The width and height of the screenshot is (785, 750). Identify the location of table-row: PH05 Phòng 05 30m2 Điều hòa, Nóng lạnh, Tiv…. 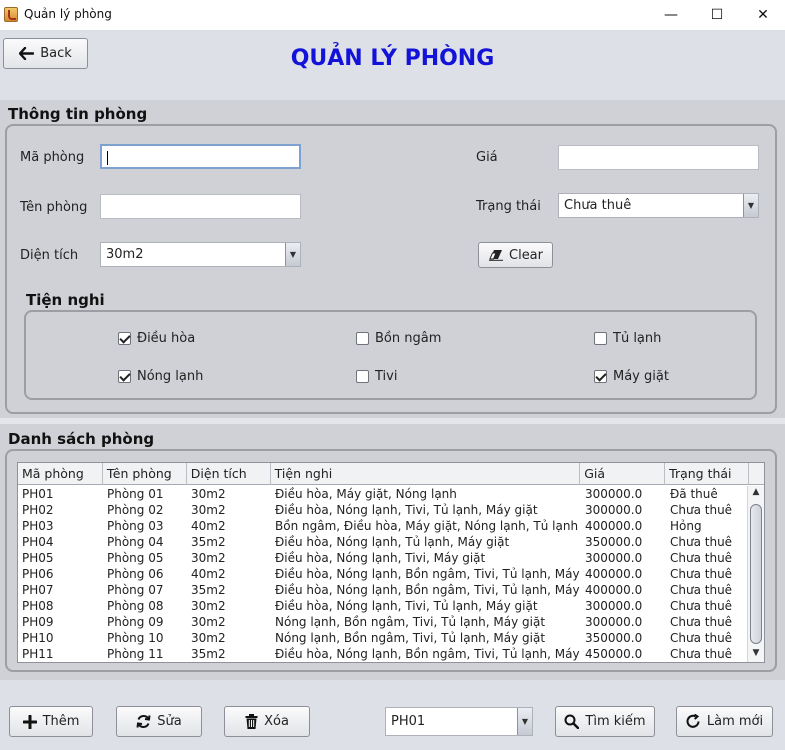
(383, 558).